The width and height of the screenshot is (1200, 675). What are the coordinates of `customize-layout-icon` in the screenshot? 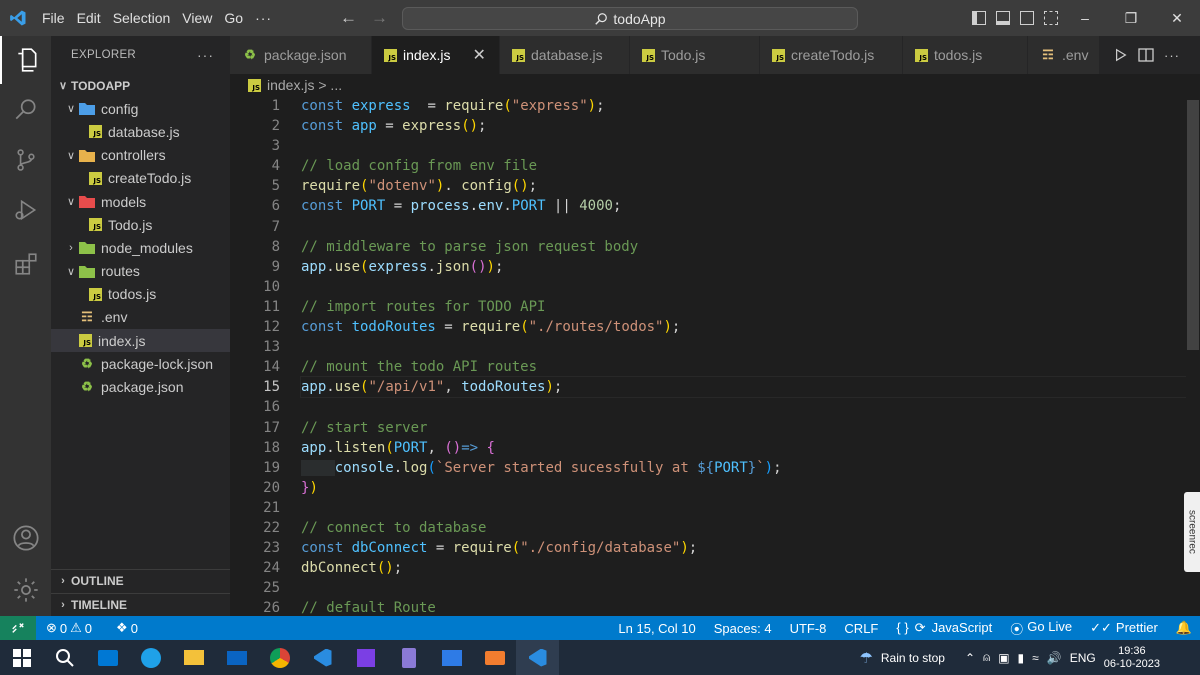 It's located at (1051, 18).